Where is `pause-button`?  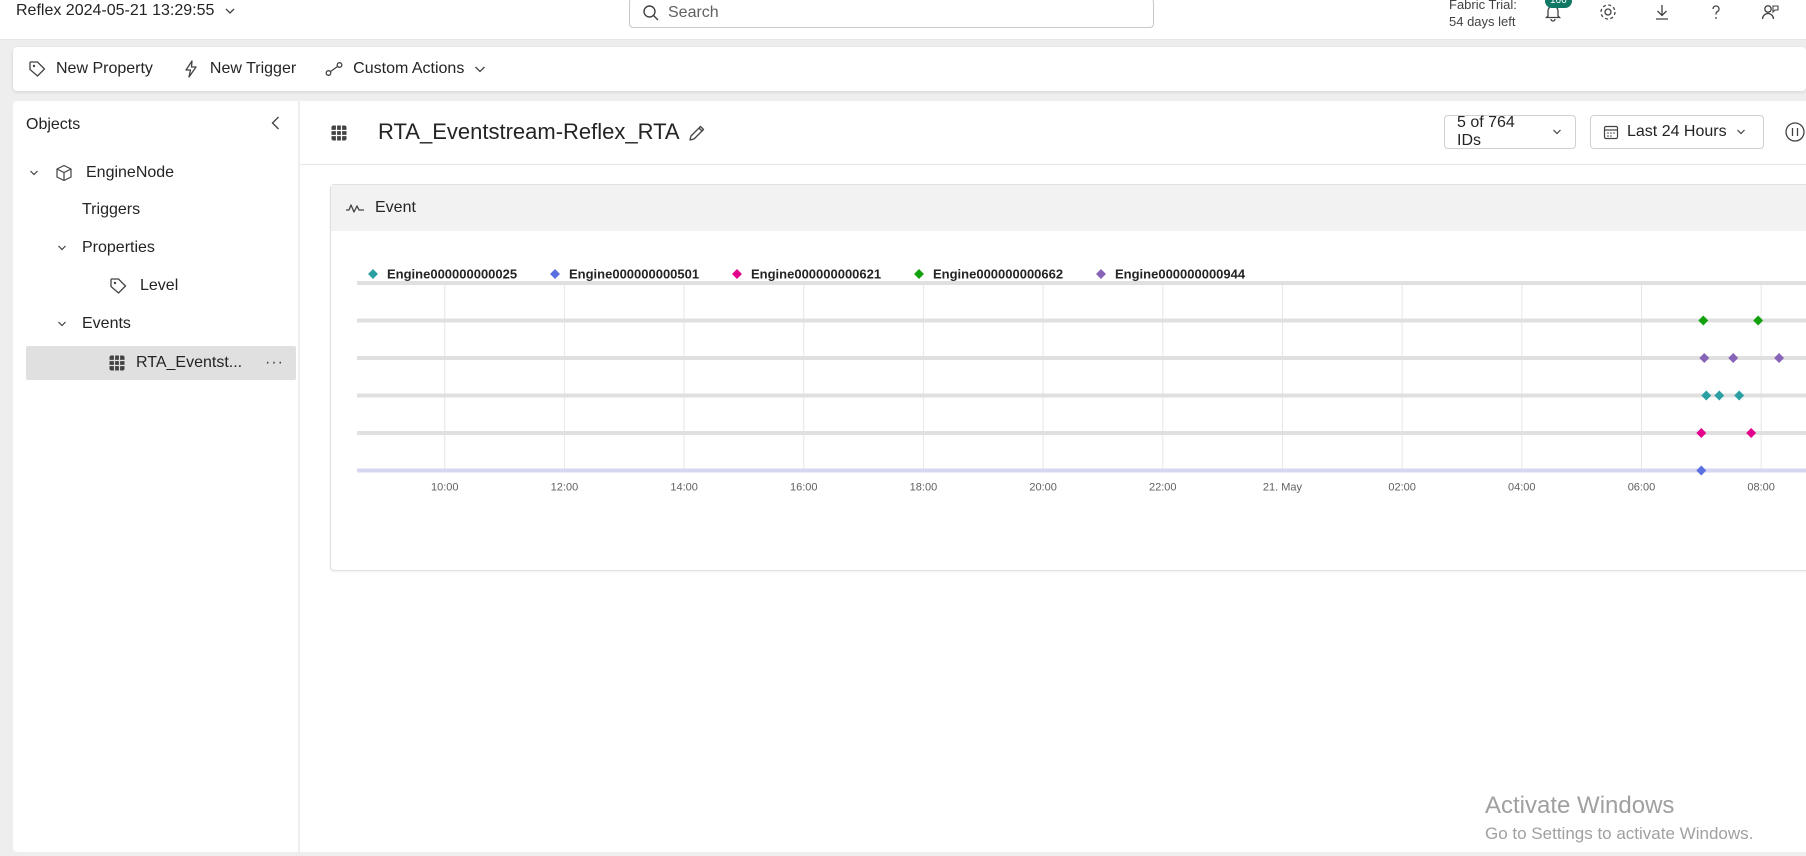 pause-button is located at coordinates (1795, 132).